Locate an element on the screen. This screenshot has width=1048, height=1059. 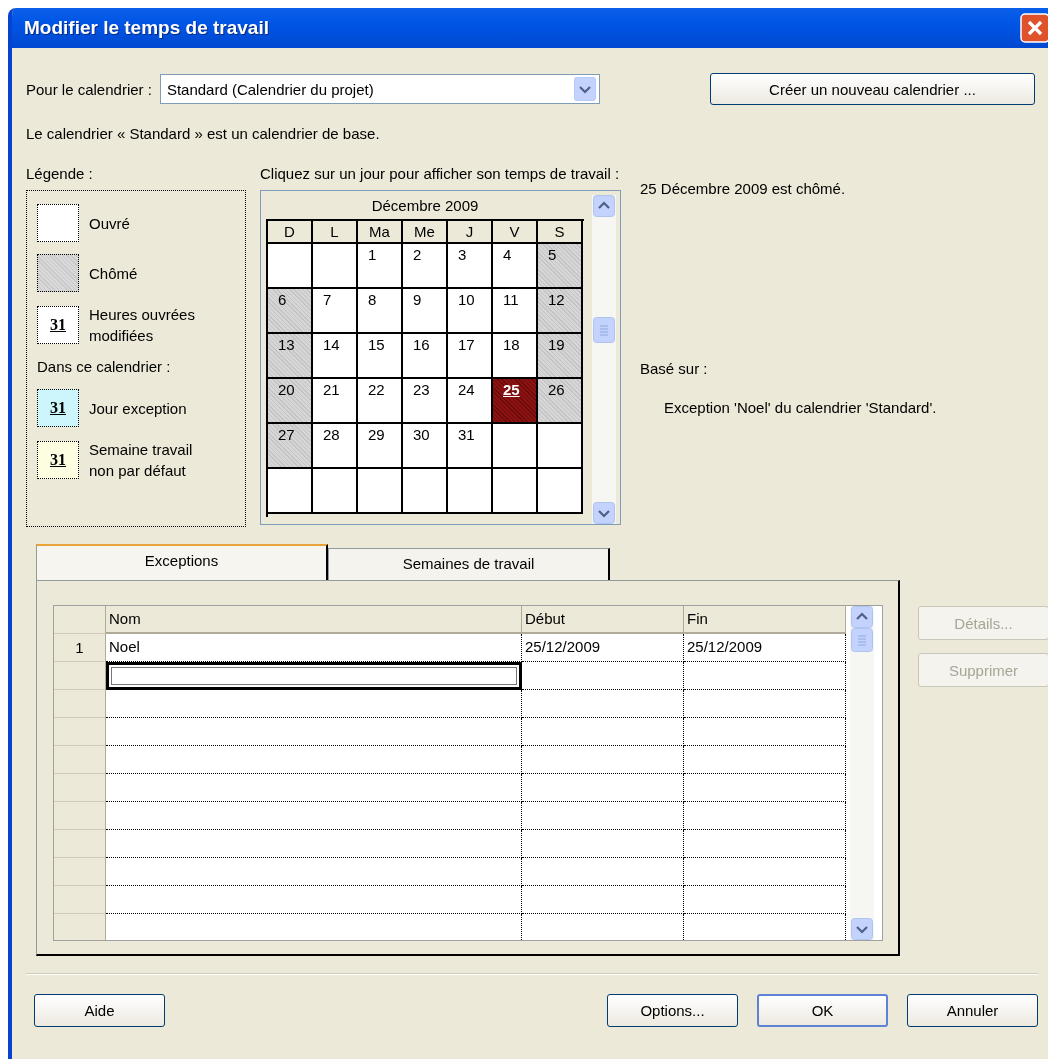
calendar-day: 13 is located at coordinates (290, 356).